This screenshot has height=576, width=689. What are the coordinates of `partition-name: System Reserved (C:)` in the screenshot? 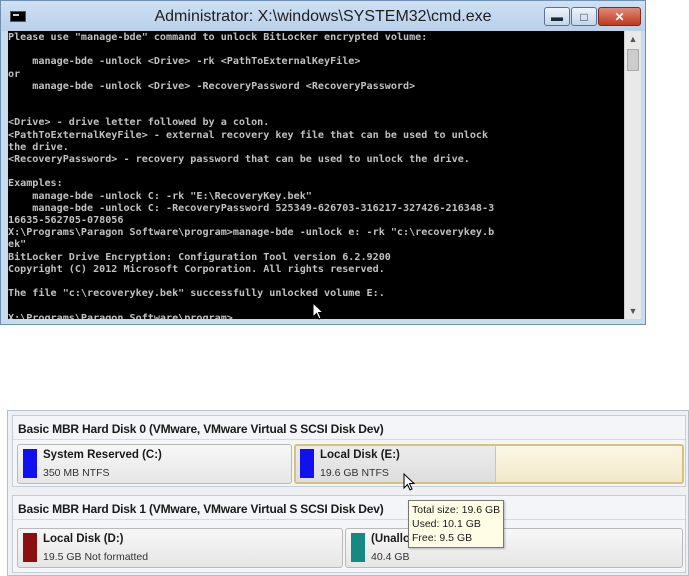 It's located at (102, 455).